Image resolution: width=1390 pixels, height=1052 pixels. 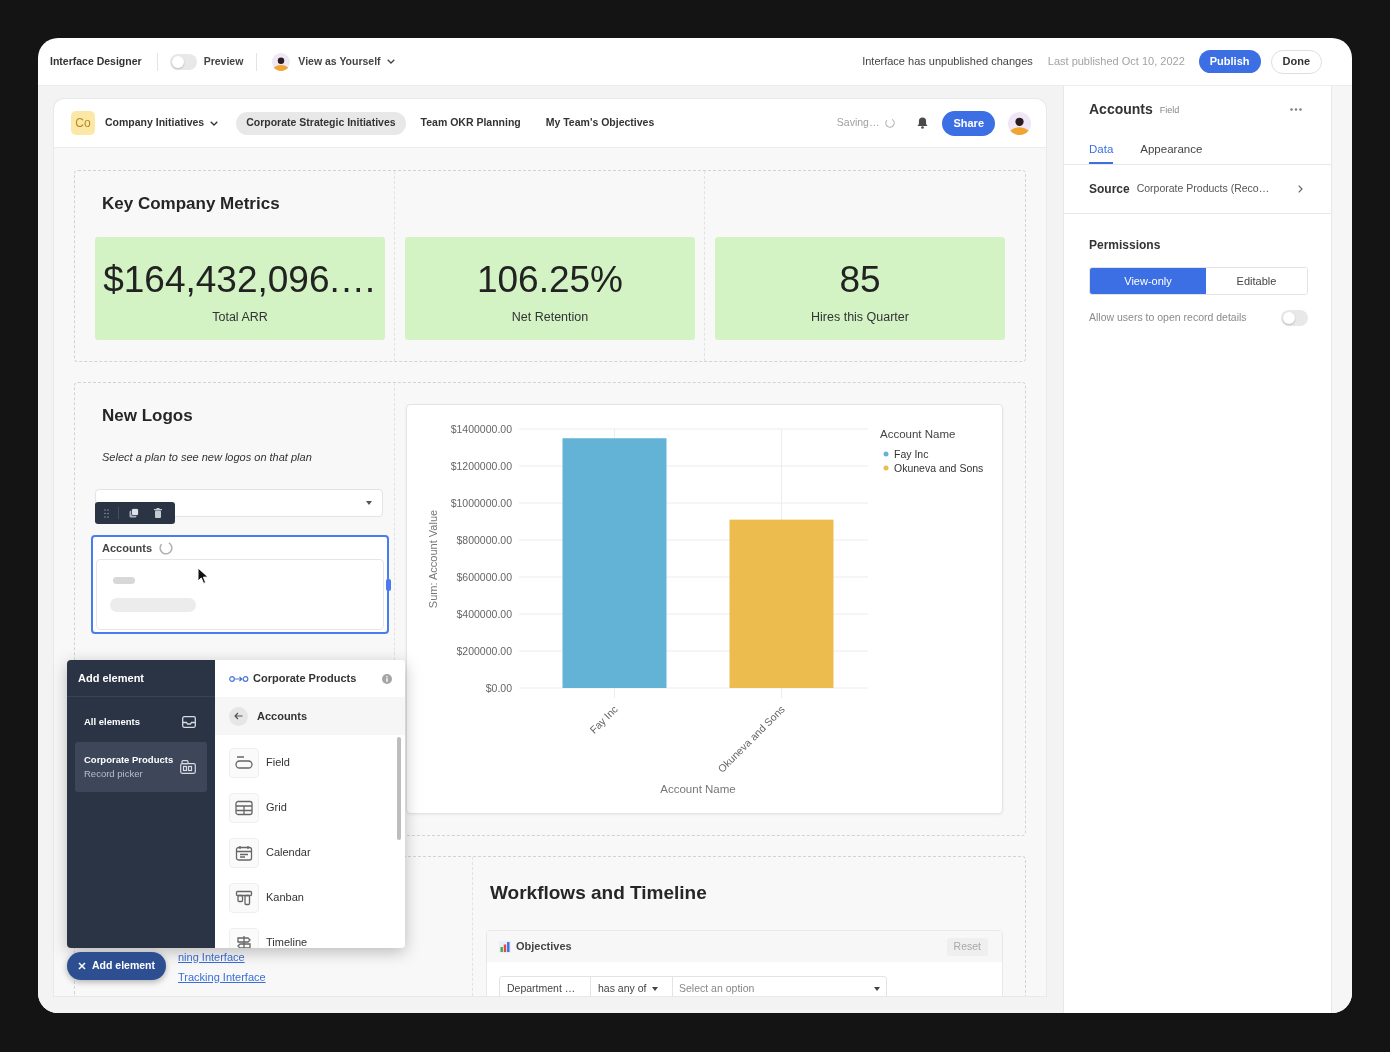 I want to click on field-label: Accounts, so click(x=127, y=548).